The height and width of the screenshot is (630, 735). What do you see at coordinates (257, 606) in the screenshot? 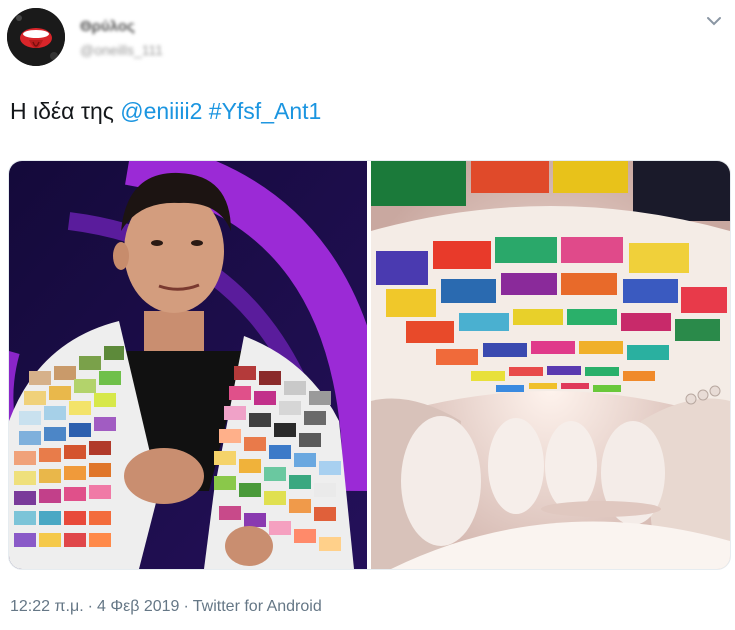
I see `tweet-source: Twitter for Android` at bounding box center [257, 606].